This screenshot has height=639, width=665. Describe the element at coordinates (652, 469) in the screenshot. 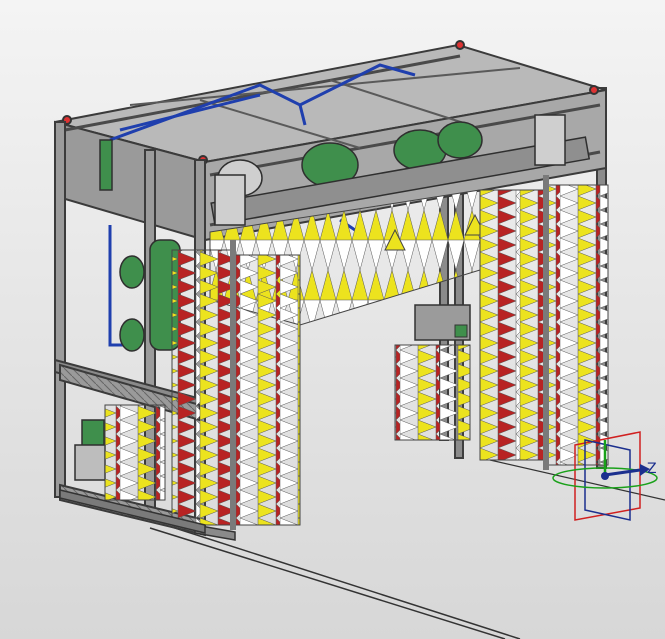

I see `axis-z-label: Z` at that location.